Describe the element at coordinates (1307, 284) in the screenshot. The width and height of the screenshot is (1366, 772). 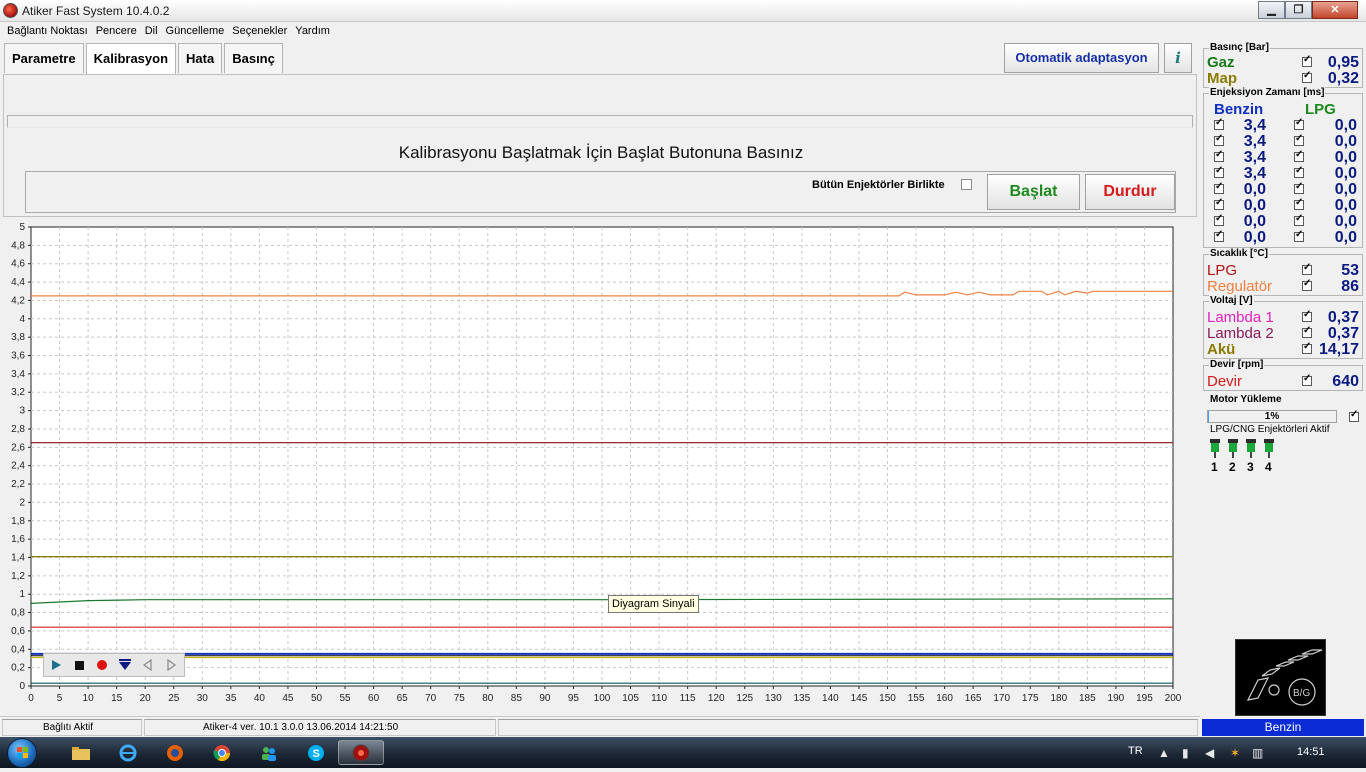
I see `temperature-checkbox-regulator` at that location.